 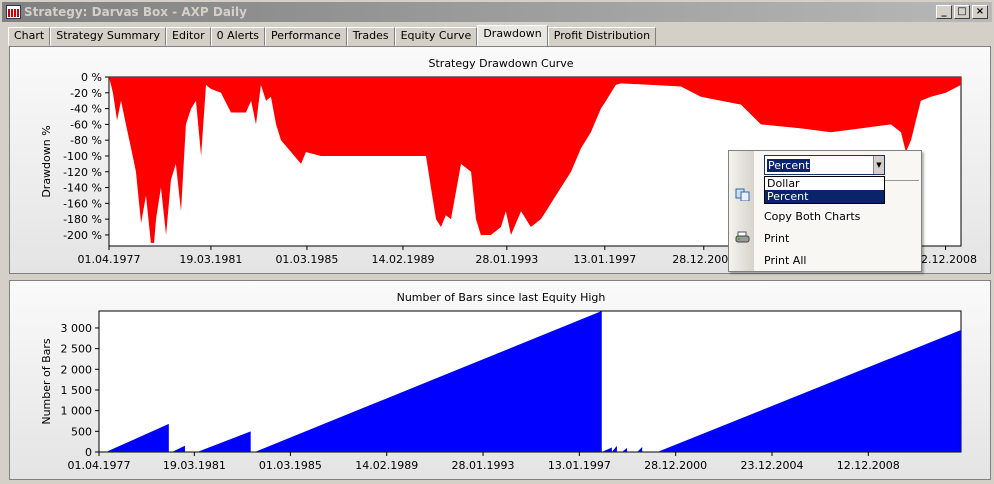 I want to click on option-dollar: Dollar, so click(x=824, y=183).